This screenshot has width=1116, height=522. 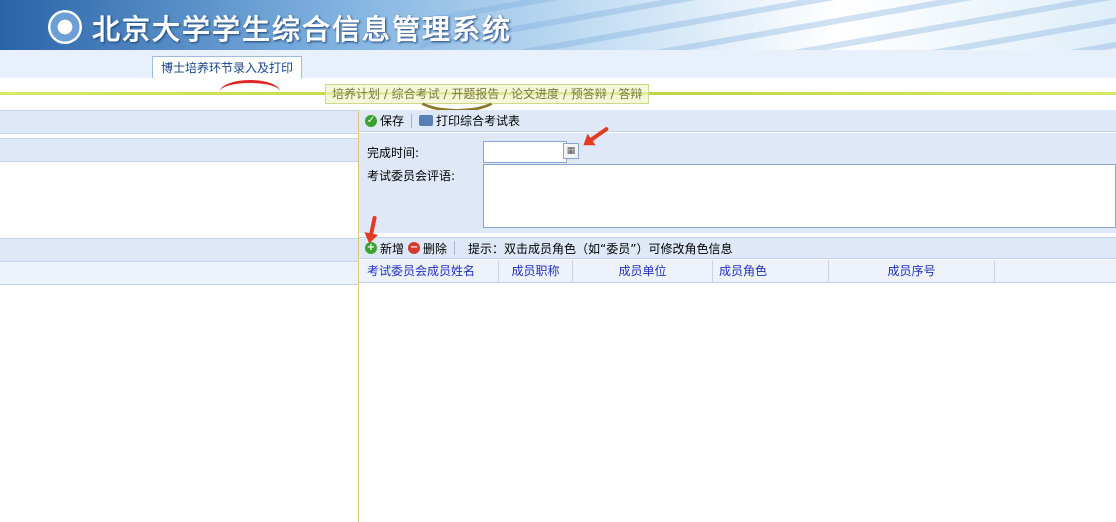 What do you see at coordinates (371, 120) in the screenshot?
I see `check-icon: ✓` at bounding box center [371, 120].